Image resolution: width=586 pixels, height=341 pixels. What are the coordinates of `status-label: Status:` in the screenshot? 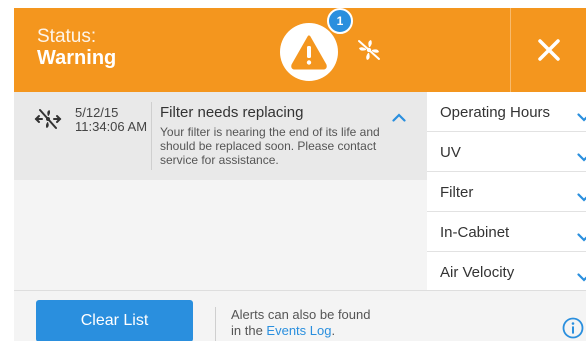 It's located at (67, 36).